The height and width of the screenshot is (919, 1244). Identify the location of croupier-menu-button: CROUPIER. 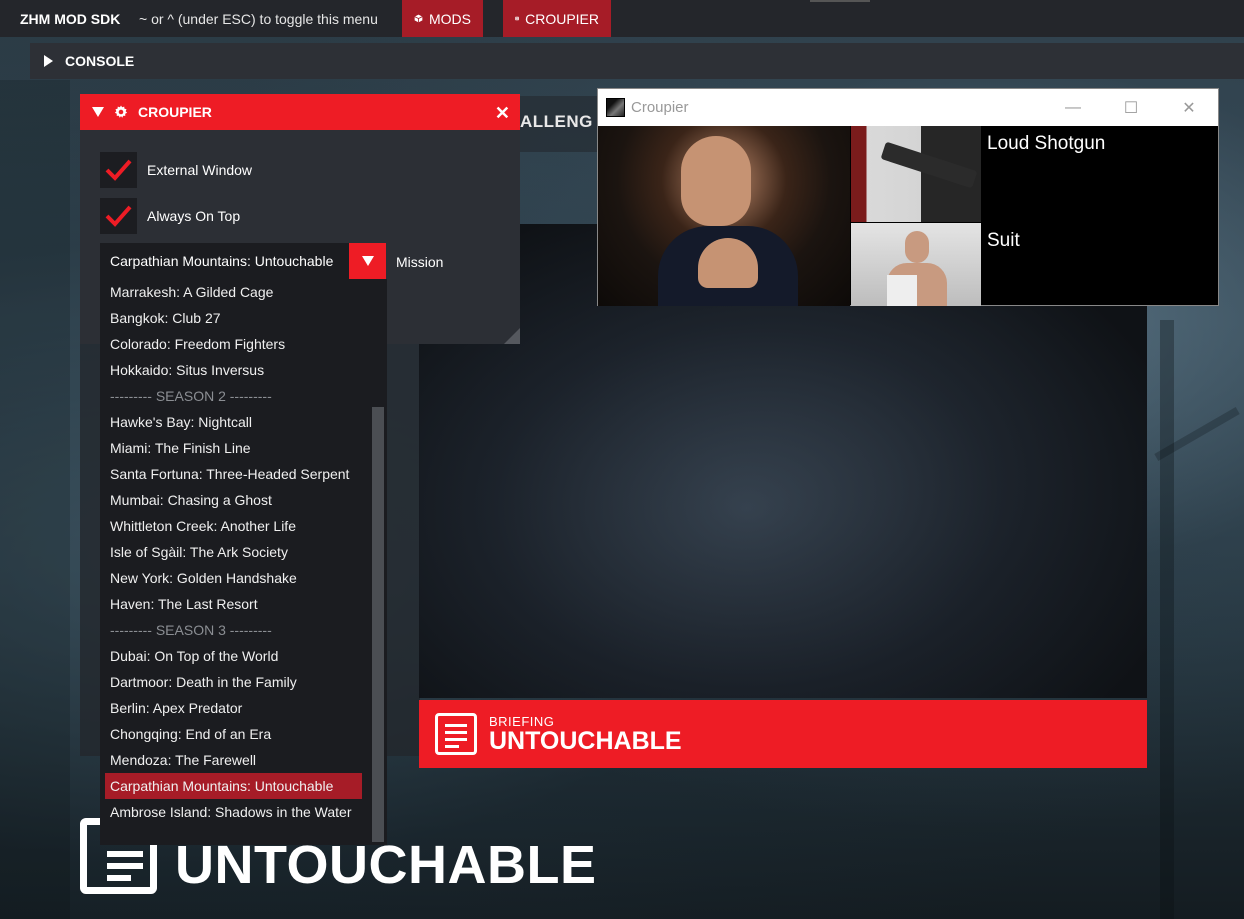
(557, 18).